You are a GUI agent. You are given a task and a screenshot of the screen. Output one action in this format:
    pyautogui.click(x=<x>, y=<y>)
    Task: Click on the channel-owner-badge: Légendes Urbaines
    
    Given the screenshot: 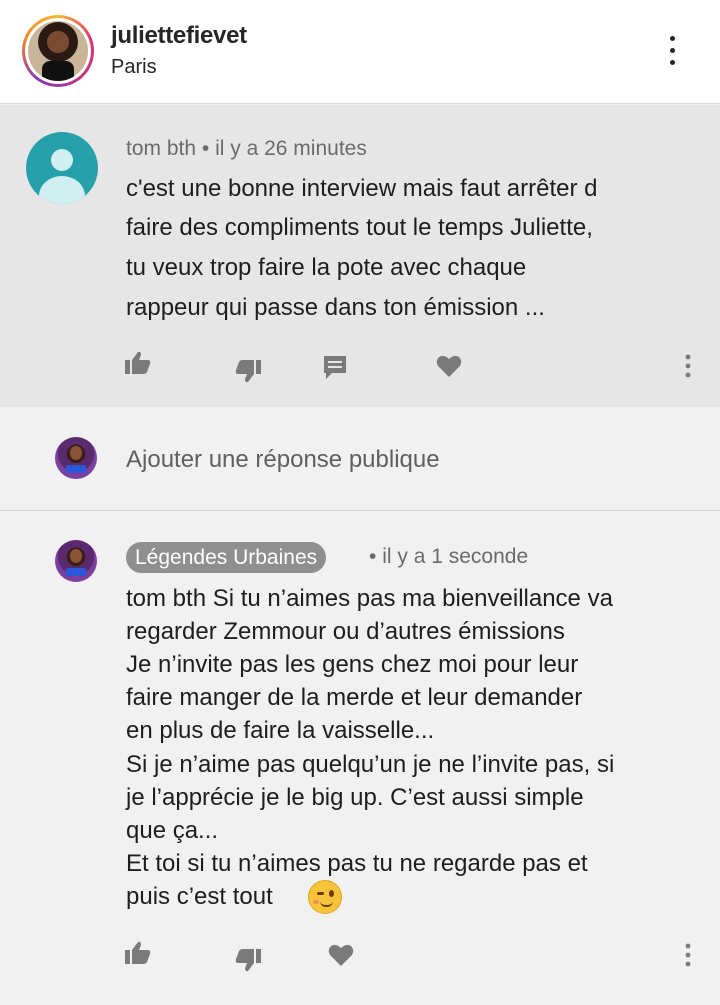 What is the action you would take?
    pyautogui.click(x=226, y=557)
    